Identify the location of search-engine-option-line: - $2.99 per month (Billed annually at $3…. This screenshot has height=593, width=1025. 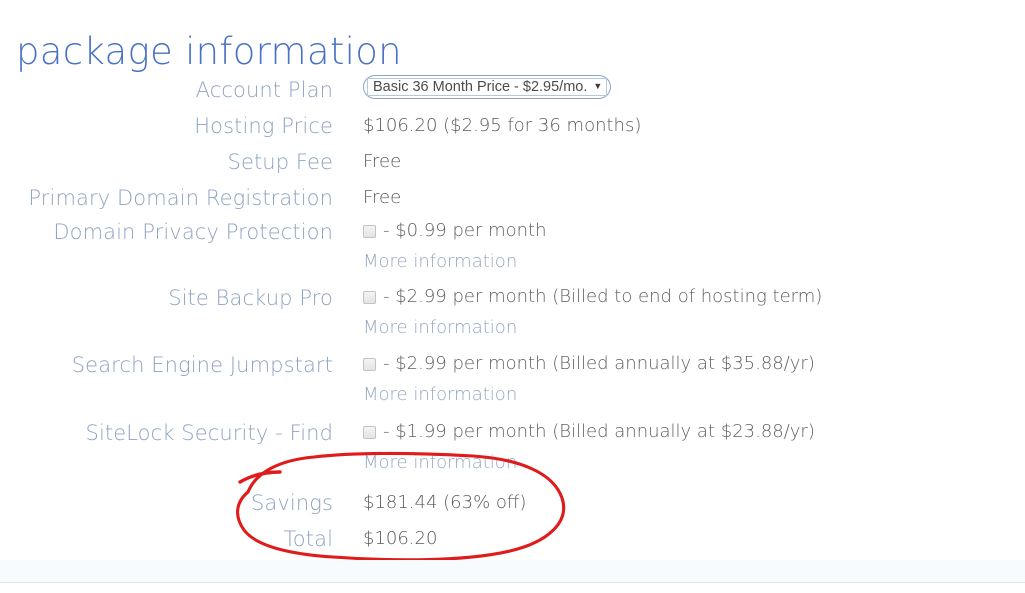
(589, 364).